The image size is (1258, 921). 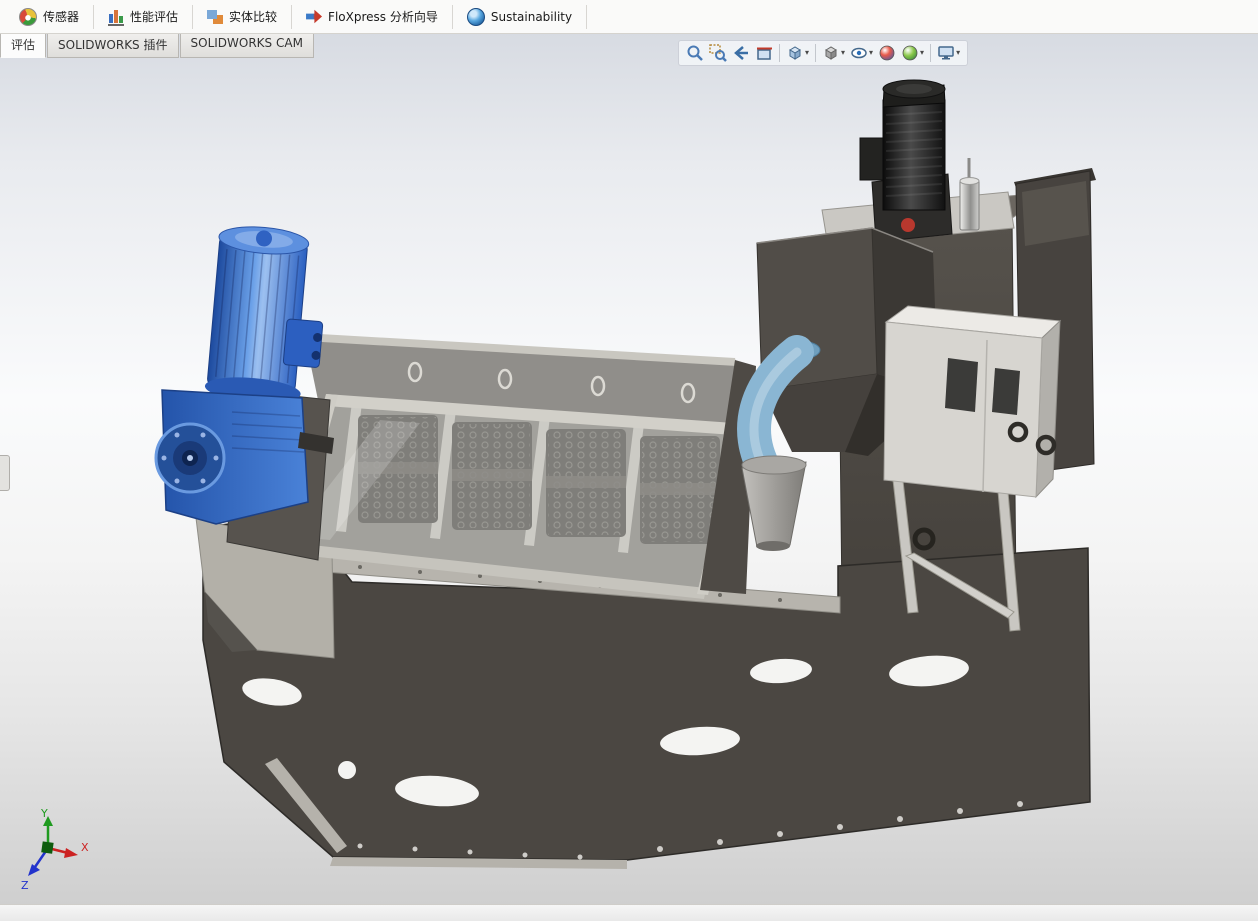 I want to click on ribbon-button-label: Sustainability, so click(x=531, y=16).